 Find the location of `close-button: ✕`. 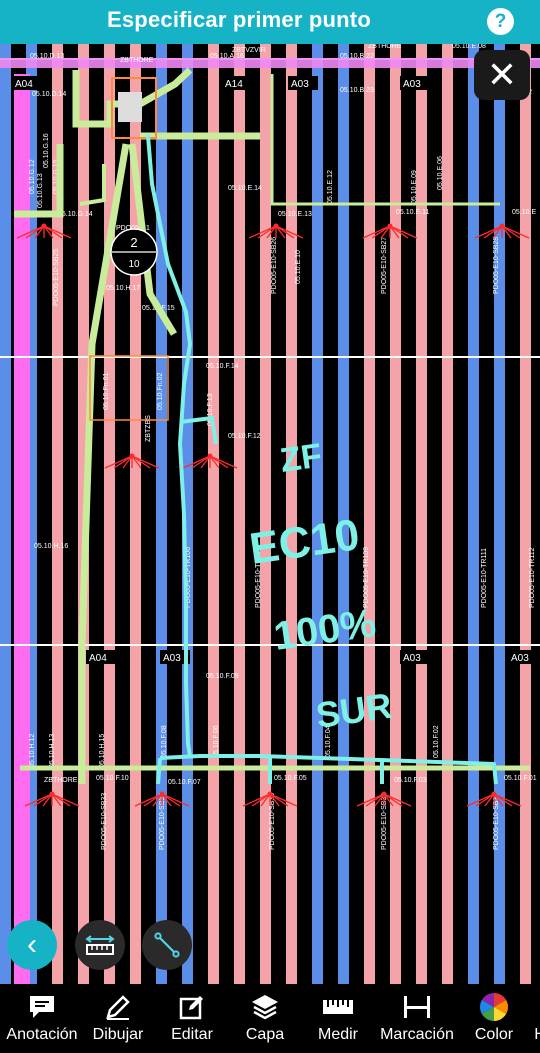

close-button: ✕ is located at coordinates (502, 75).